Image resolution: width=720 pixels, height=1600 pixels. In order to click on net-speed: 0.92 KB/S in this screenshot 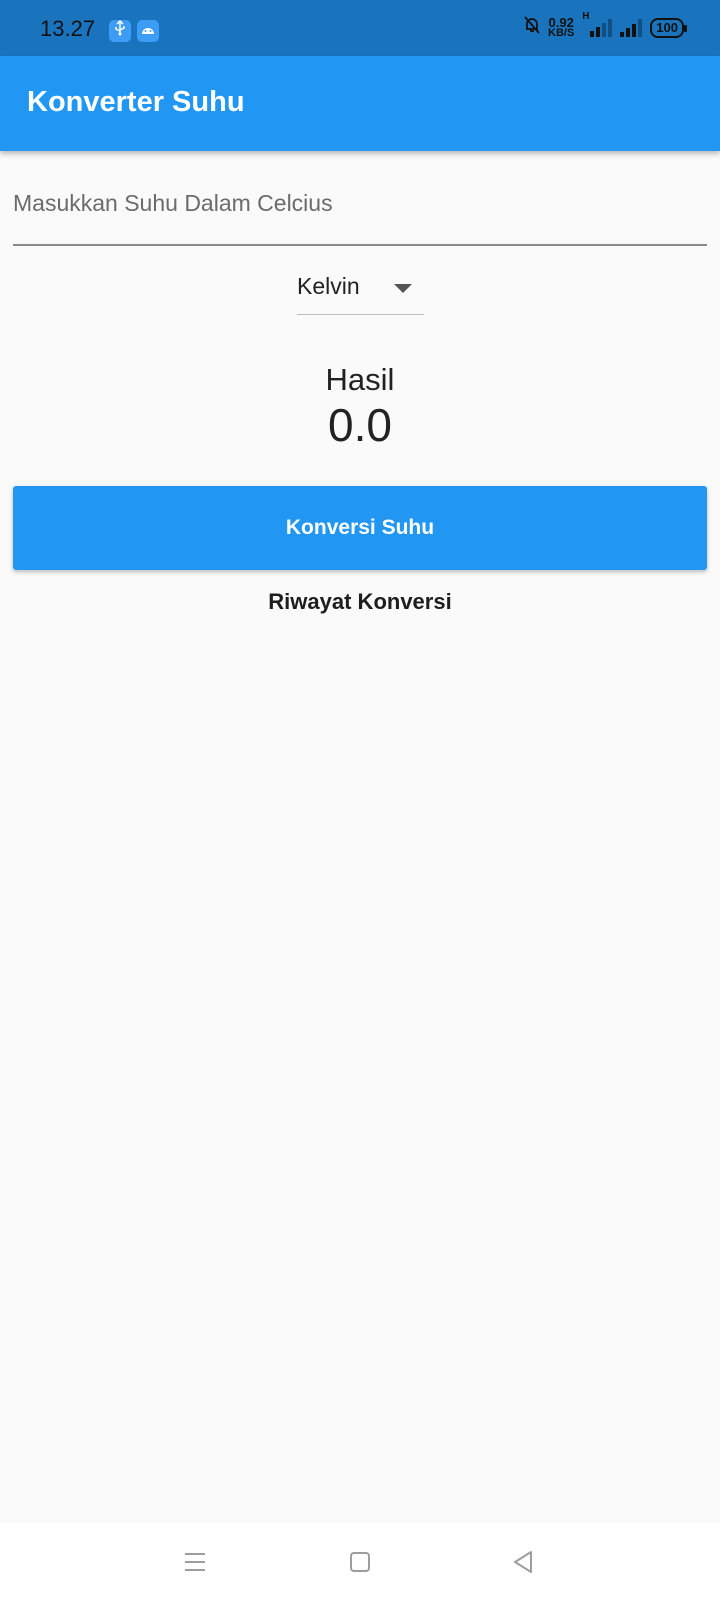, I will do `click(561, 26)`.